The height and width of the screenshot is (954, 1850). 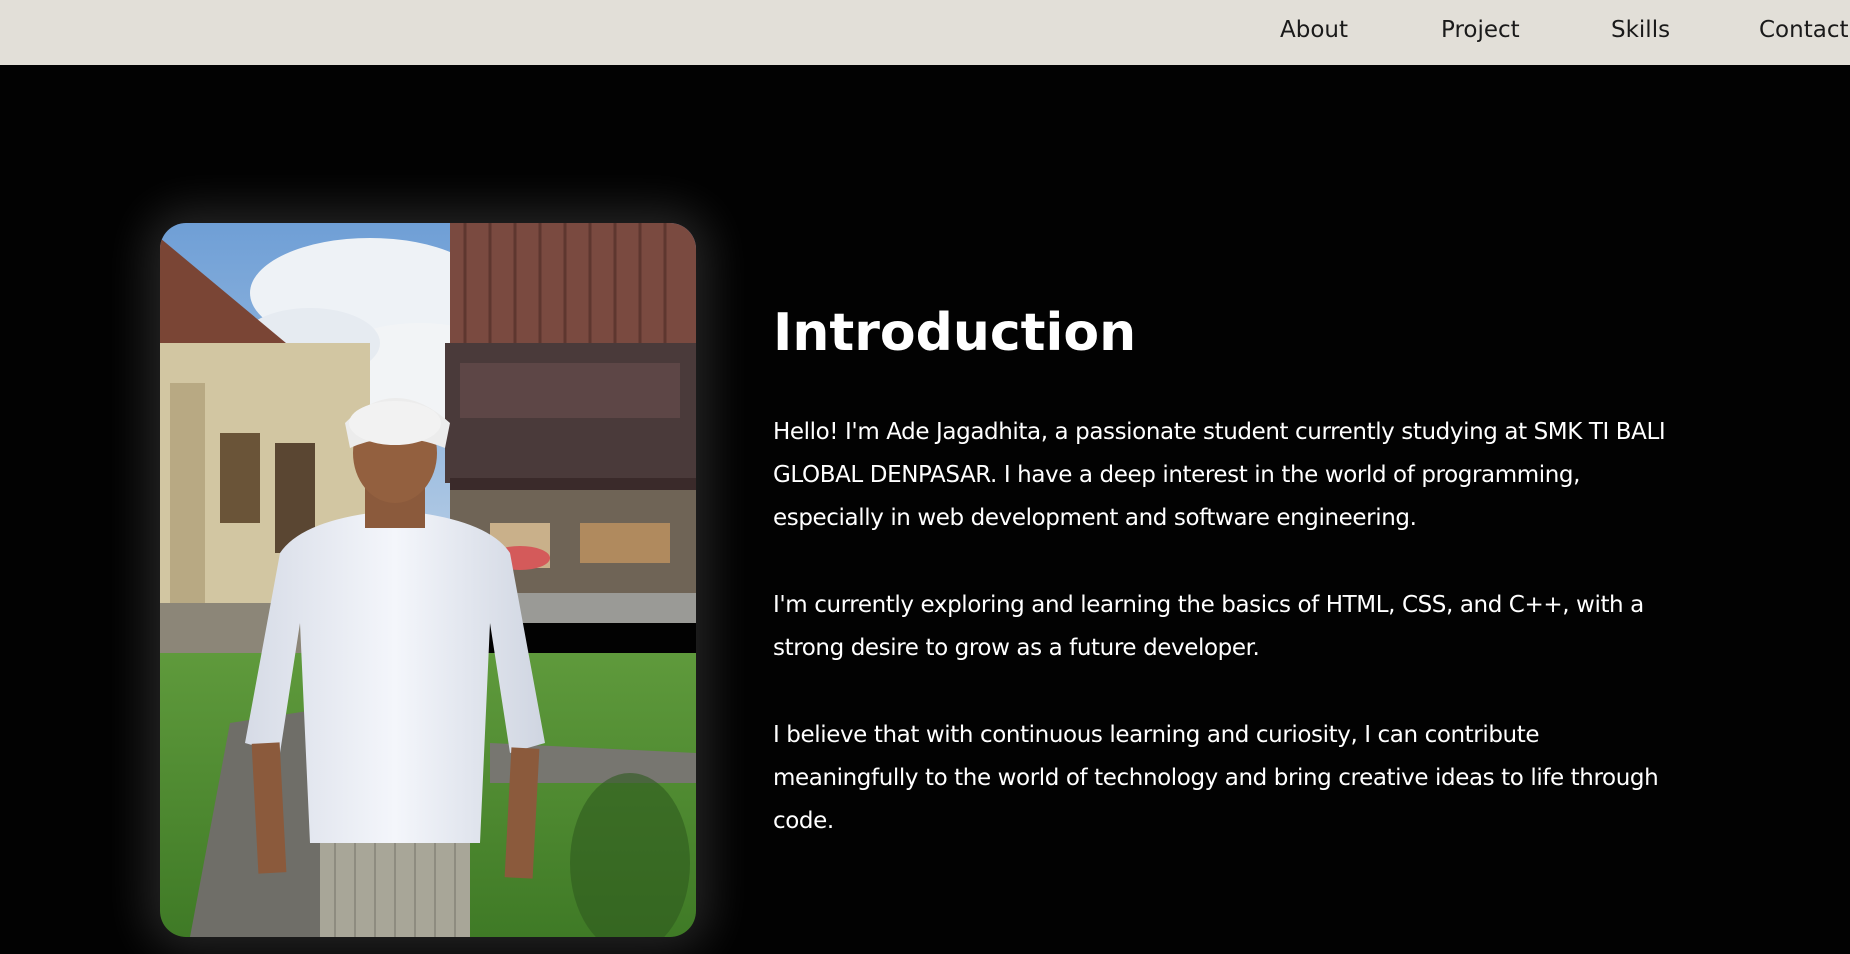 I want to click on nav-contact-link: Contact, so click(x=1803, y=30).